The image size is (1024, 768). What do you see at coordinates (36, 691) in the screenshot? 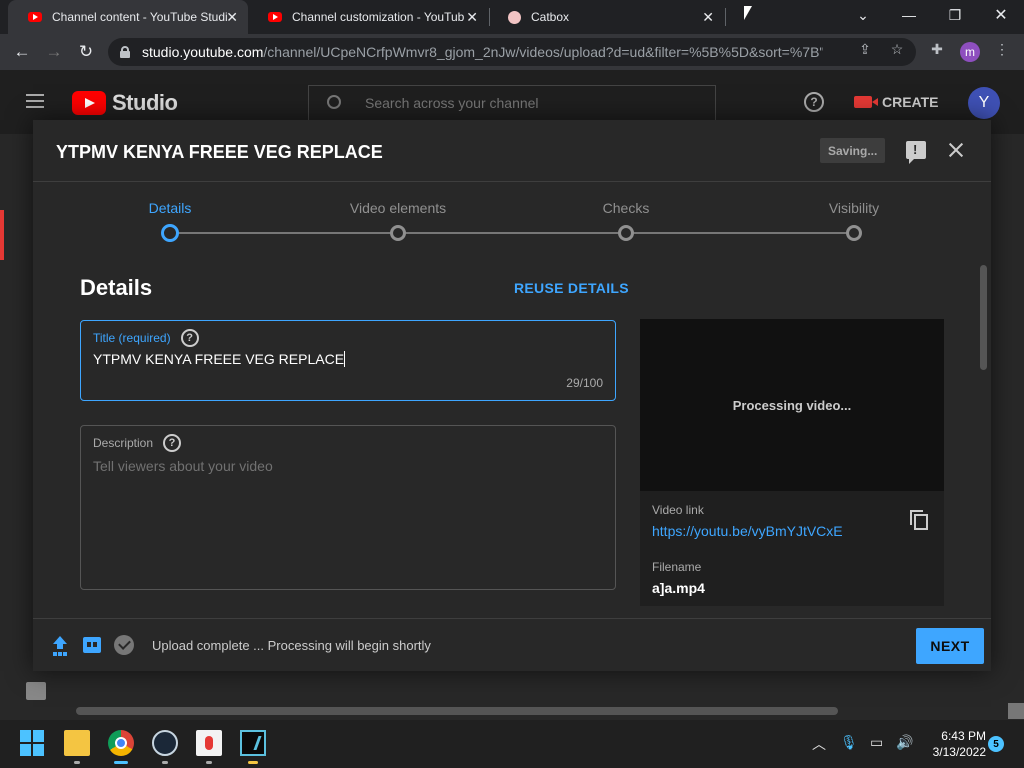
I see `sidebar-feedback-icon` at bounding box center [36, 691].